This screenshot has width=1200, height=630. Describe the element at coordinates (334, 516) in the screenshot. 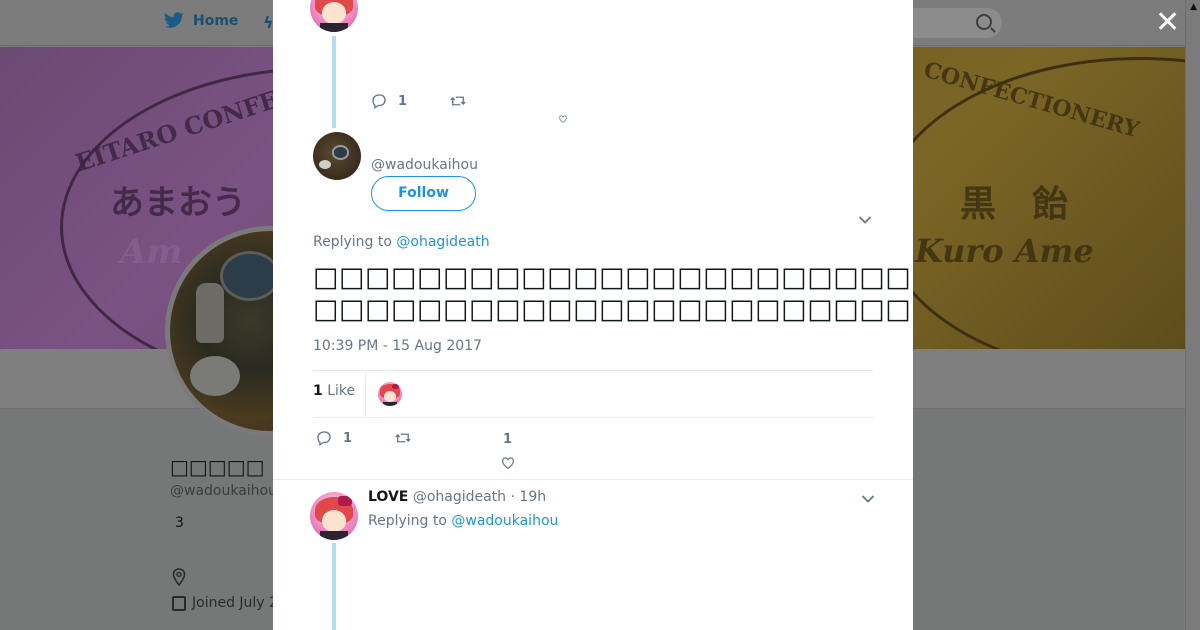

I see `reply-author-avatar` at that location.